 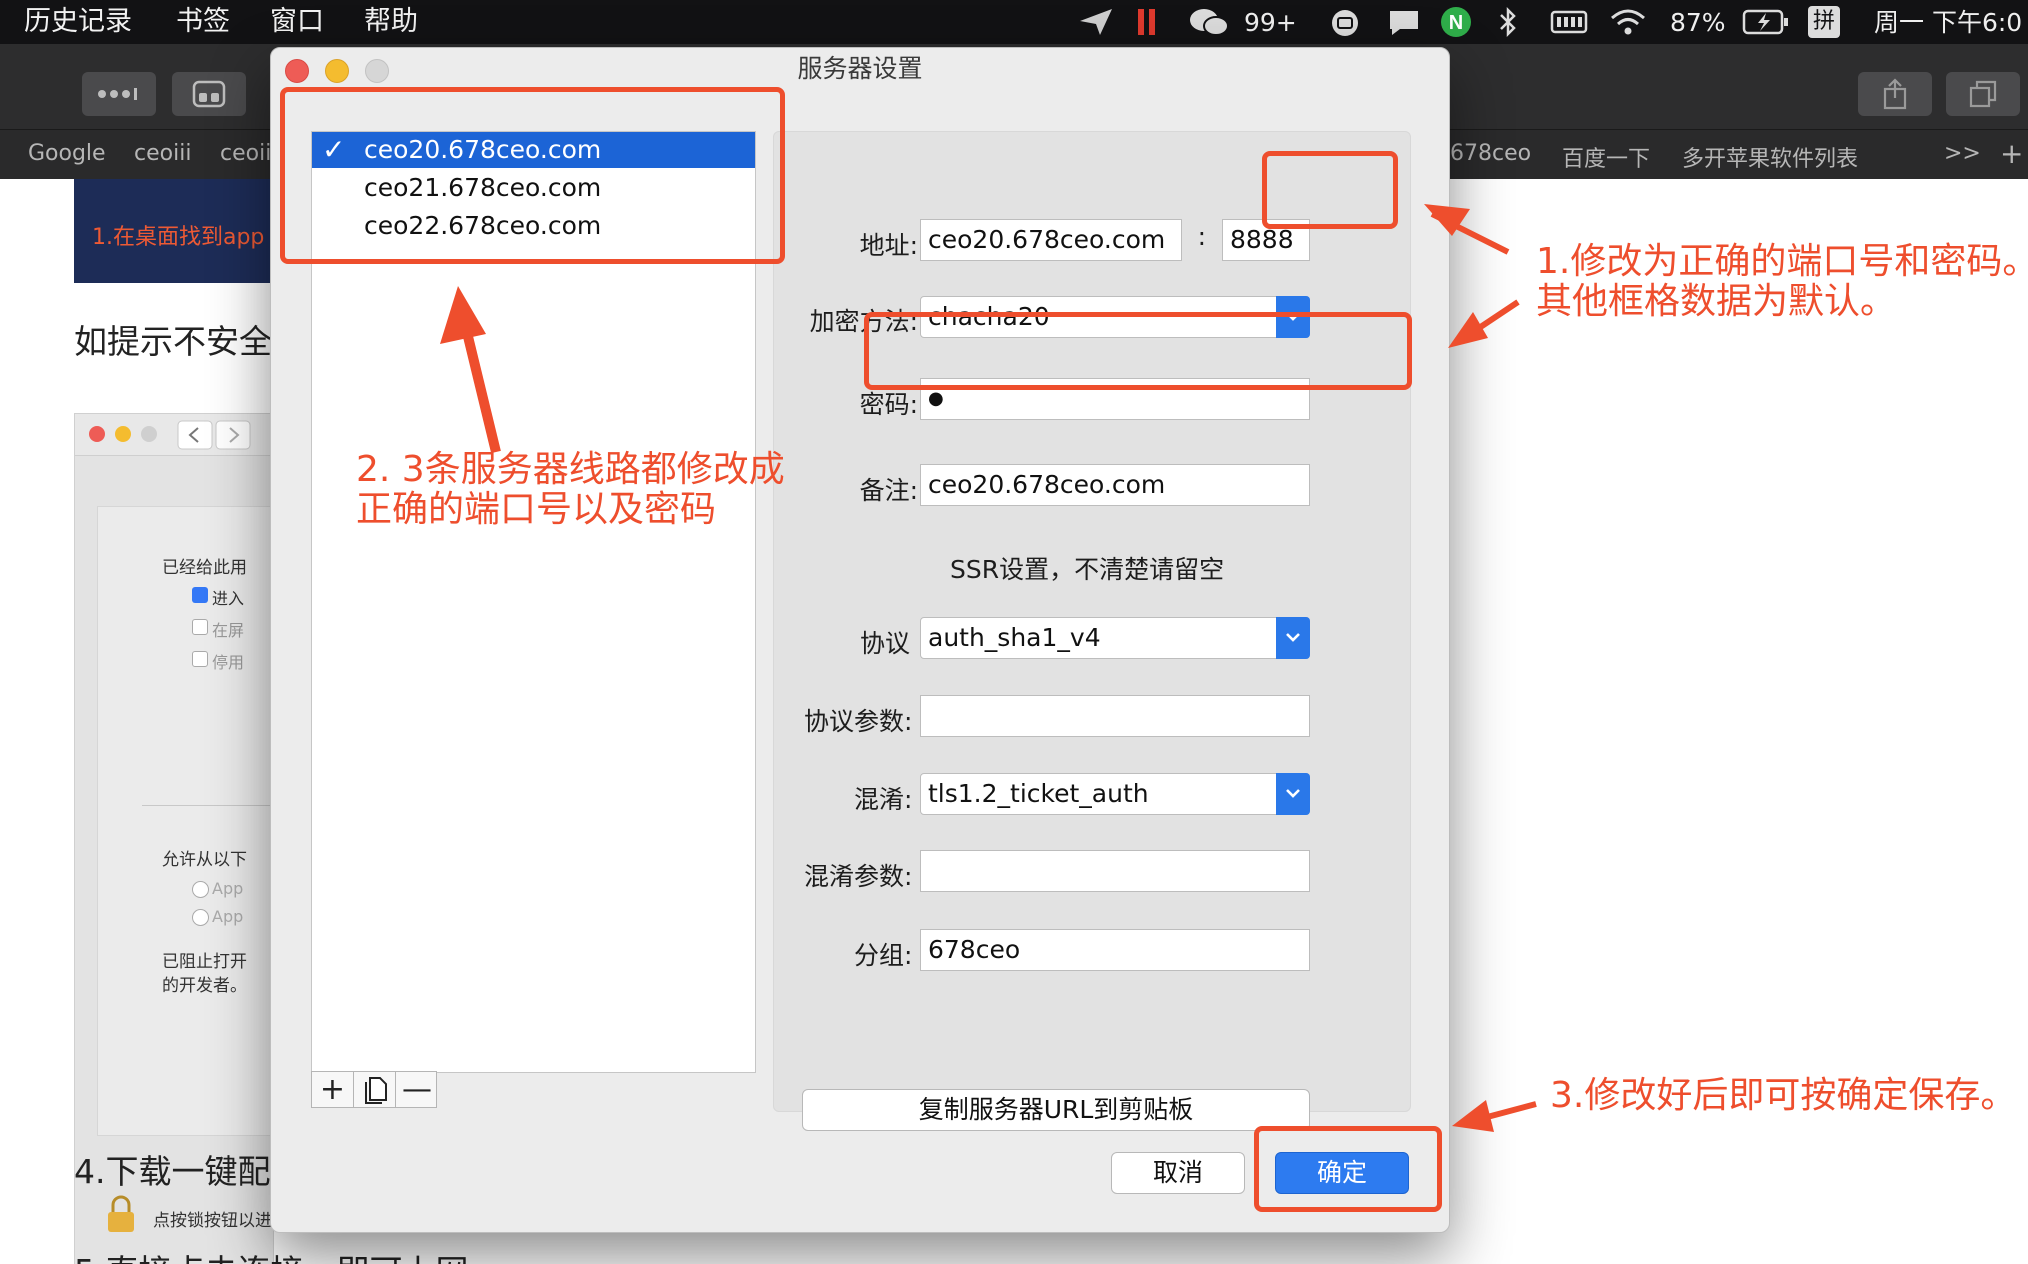 I want to click on arrow-to-ok-icon, so click(x=1494, y=1116).